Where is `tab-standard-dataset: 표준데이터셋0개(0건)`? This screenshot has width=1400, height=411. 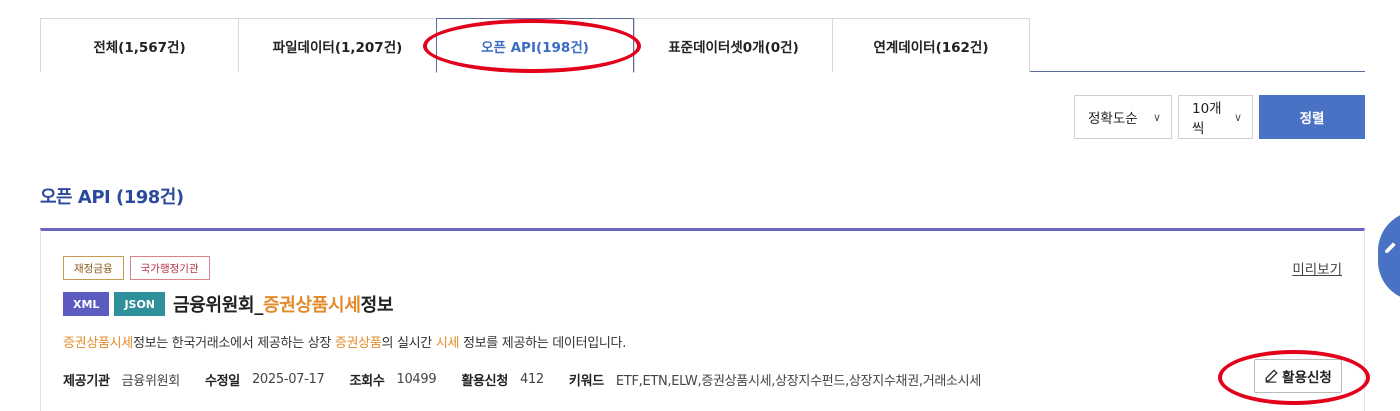
tab-standard-dataset: 표준데이터셋0개(0건) is located at coordinates (733, 45).